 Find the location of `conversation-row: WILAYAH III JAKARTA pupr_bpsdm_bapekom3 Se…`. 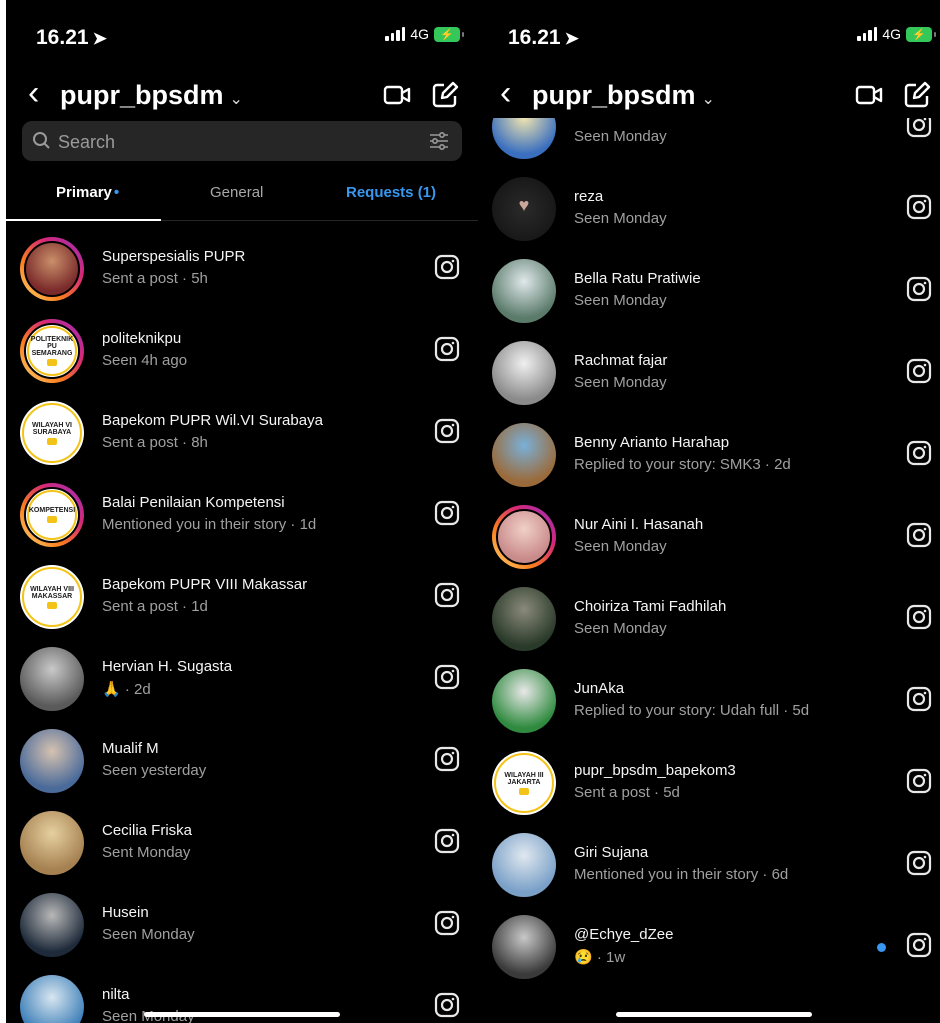

conversation-row: WILAYAH III JAKARTA pupr_bpsdm_bapekom3 Se… is located at coordinates (709, 783).